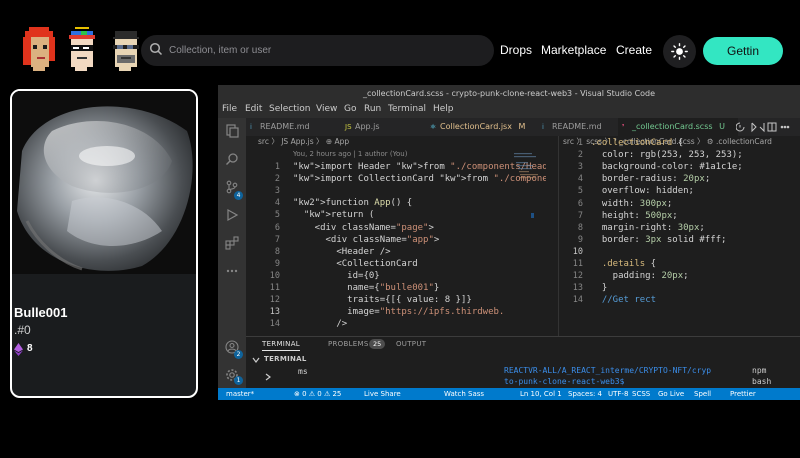  Describe the element at coordinates (571, 179) in the screenshot. I see `line-number: 4` at that location.